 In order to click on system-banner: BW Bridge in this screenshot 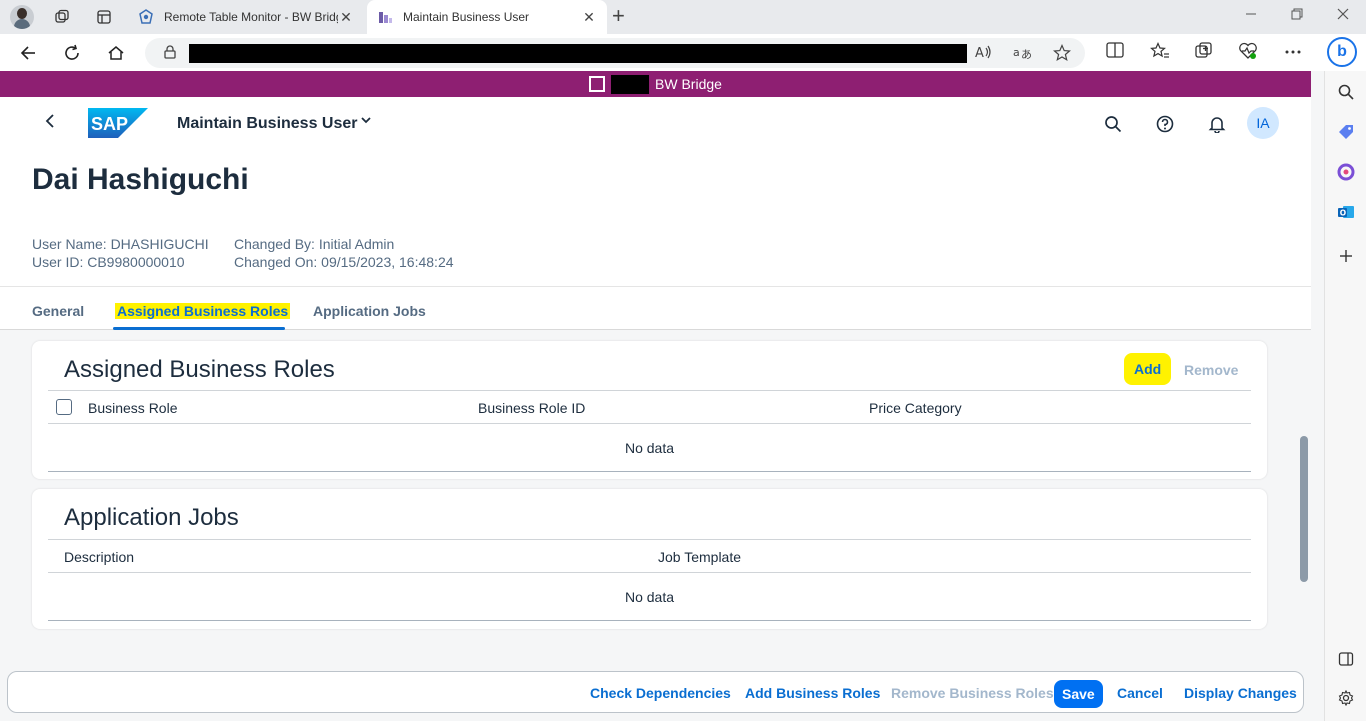, I will do `click(655, 84)`.